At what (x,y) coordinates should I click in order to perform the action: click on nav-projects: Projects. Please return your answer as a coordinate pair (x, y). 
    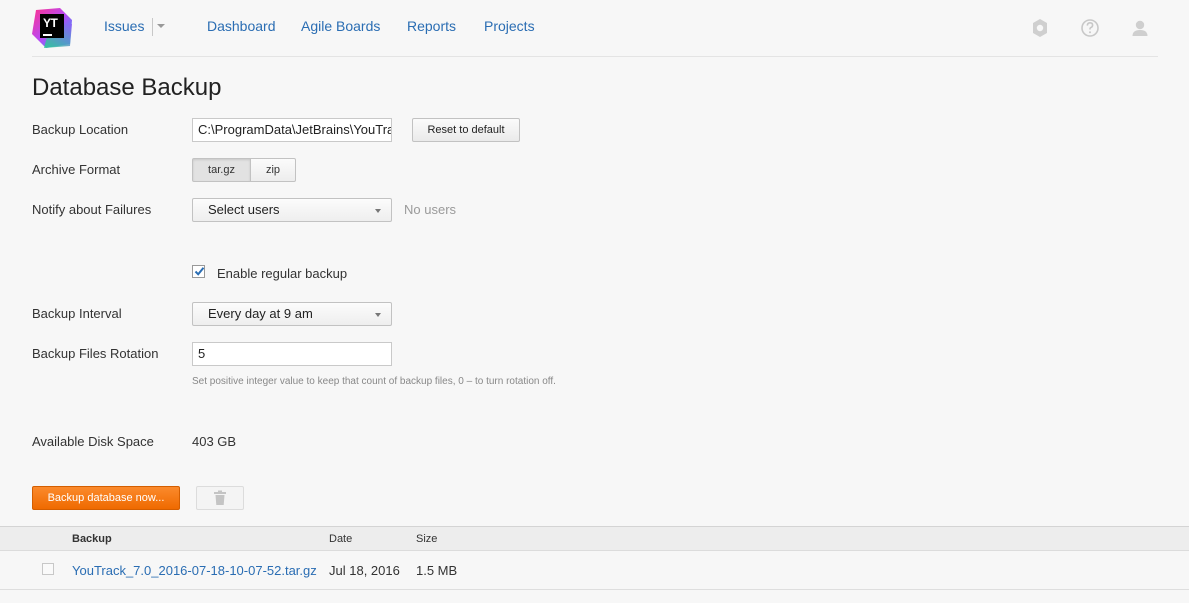
    Looking at the image, I should click on (509, 26).